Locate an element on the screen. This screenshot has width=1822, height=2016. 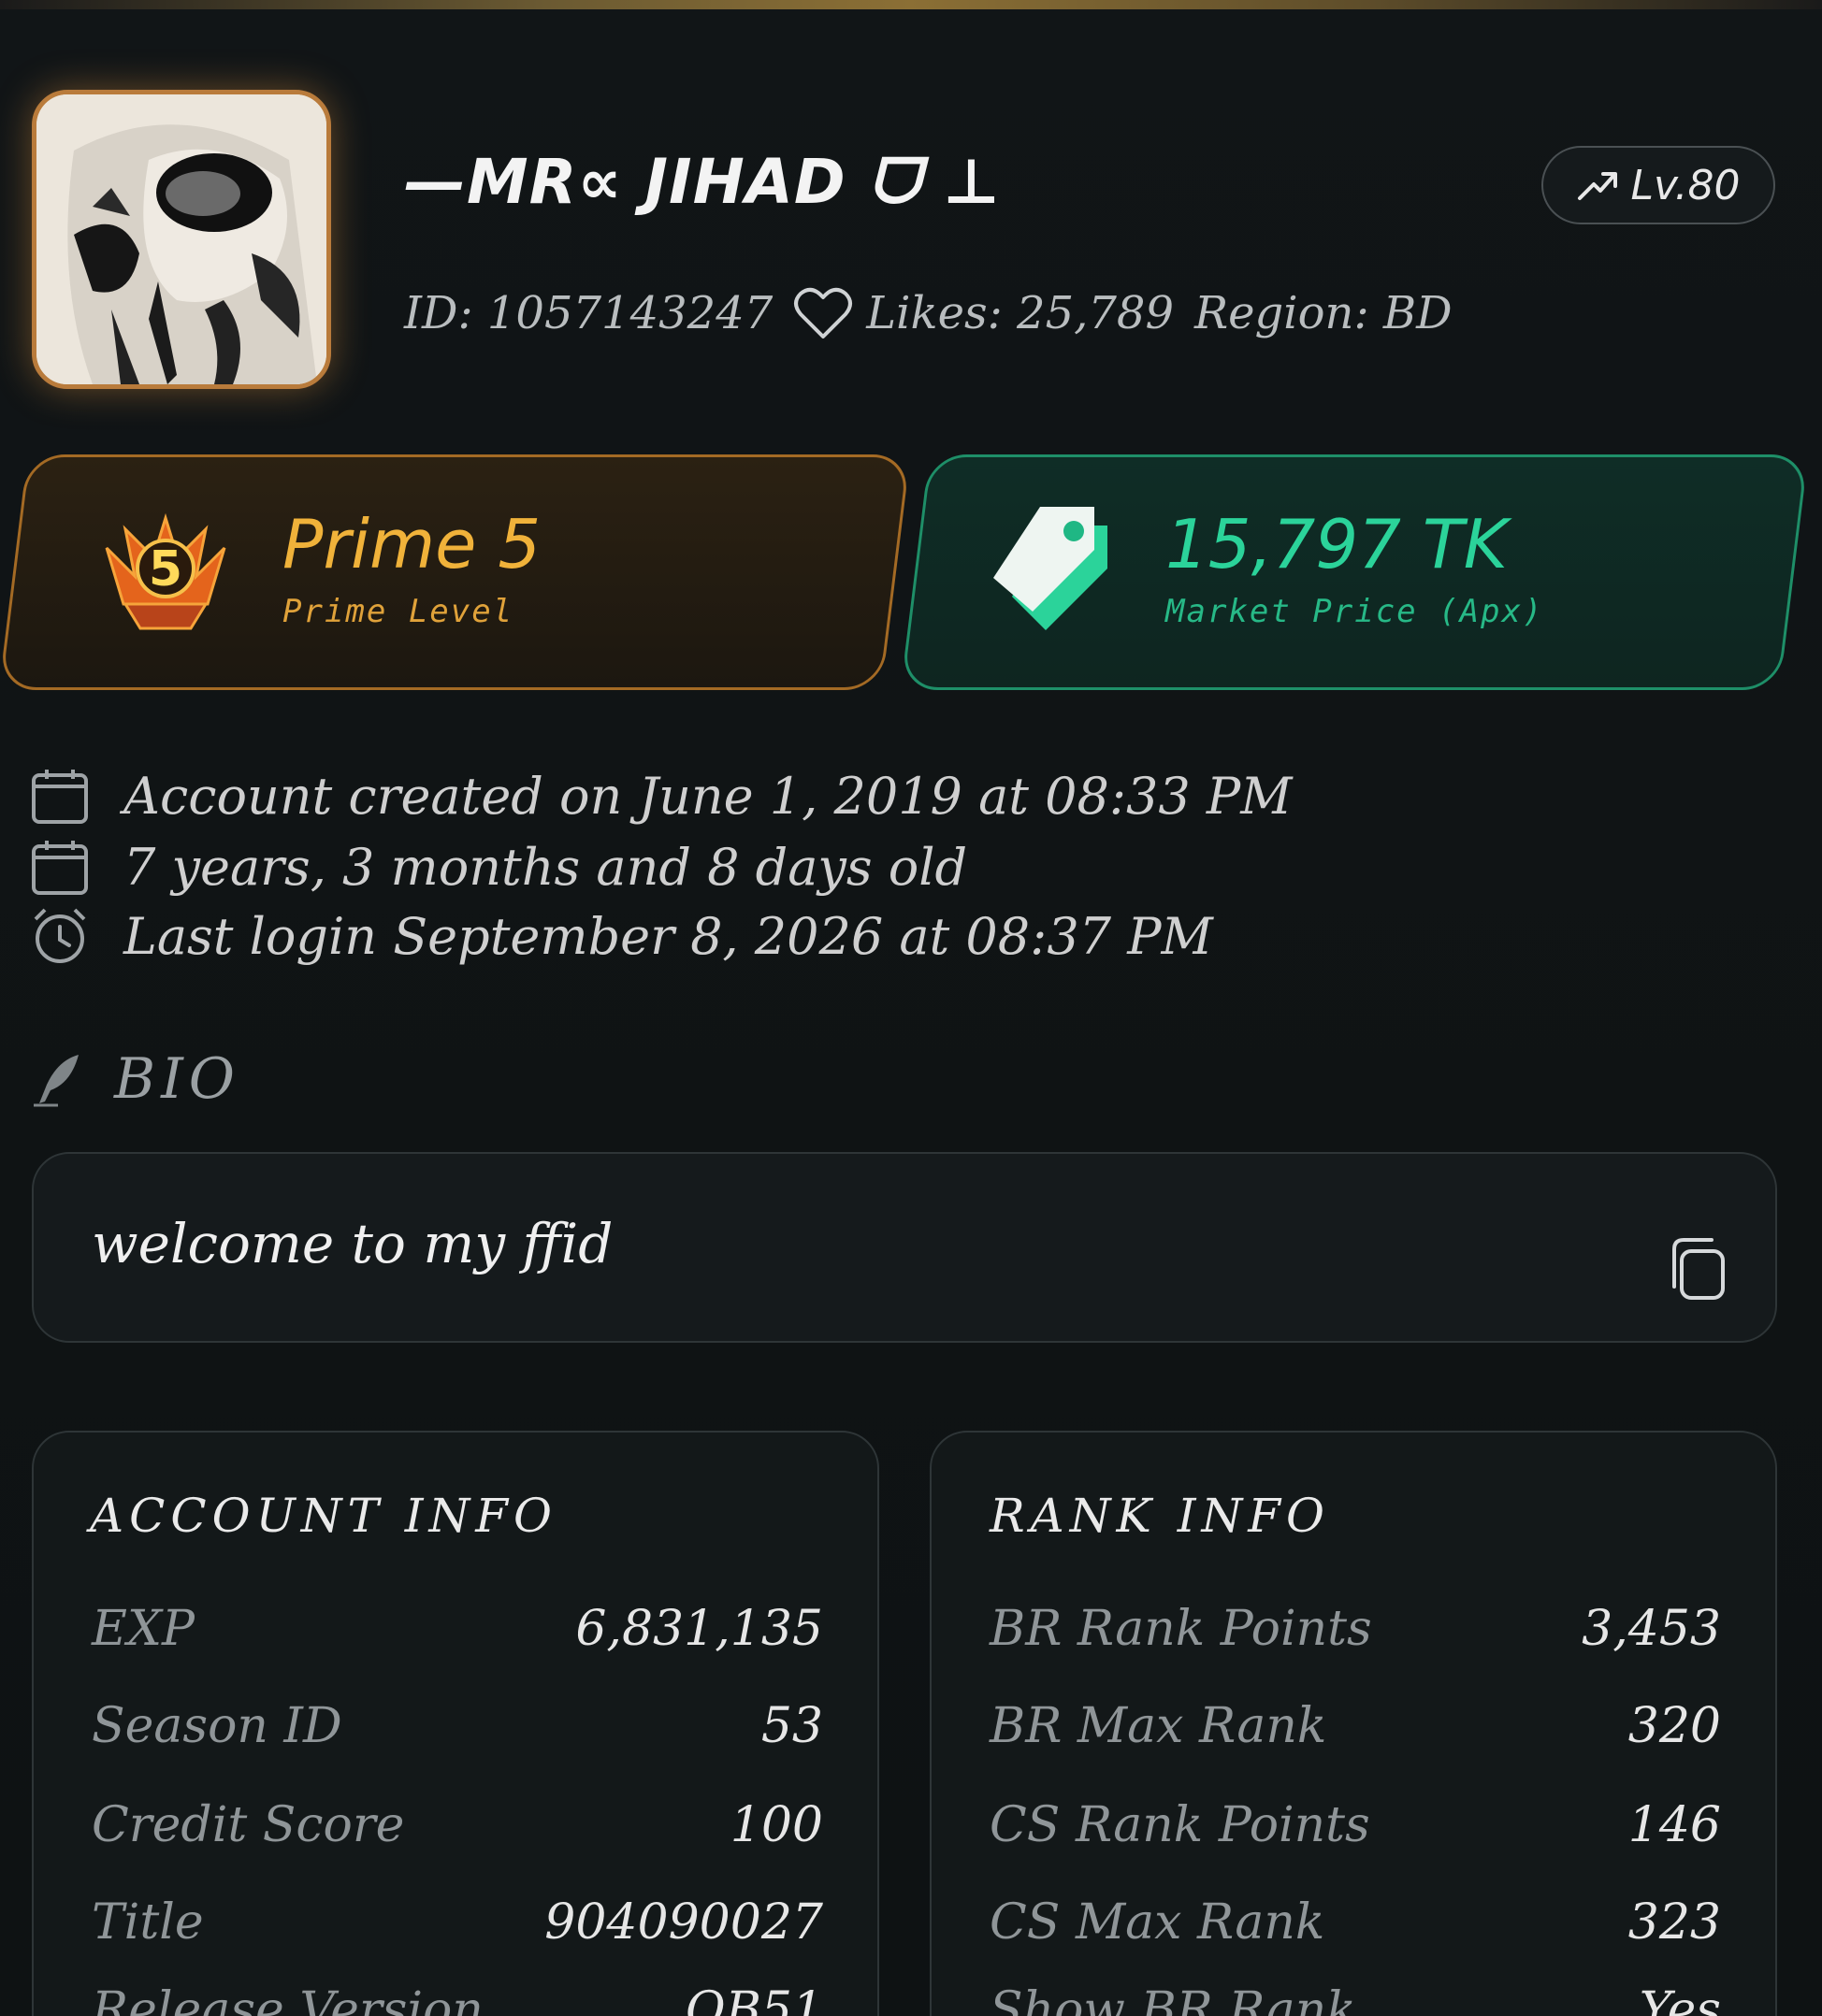
account-info-row: Release Version OB51 is located at coordinates (457, 1994).